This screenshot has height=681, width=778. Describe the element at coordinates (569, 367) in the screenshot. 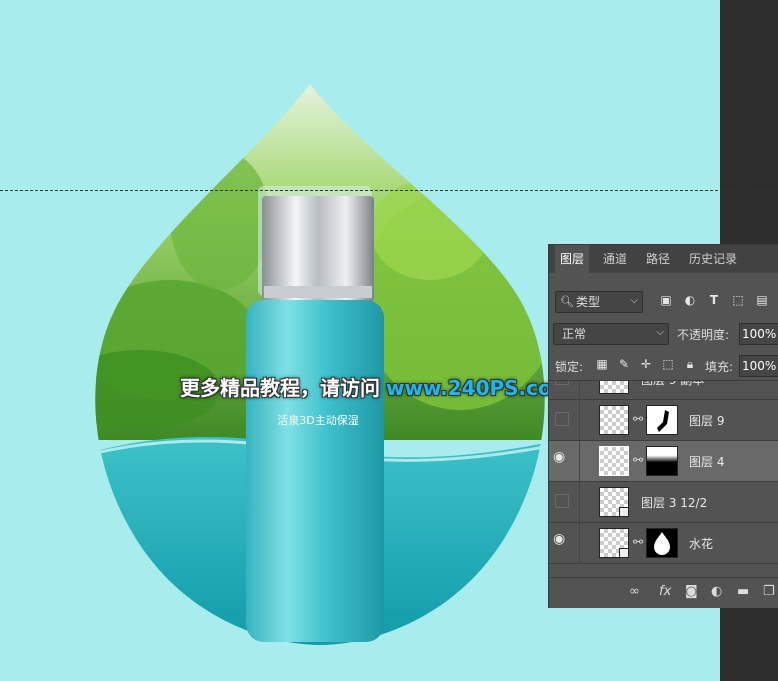

I see `lock-label: 锁定:` at that location.